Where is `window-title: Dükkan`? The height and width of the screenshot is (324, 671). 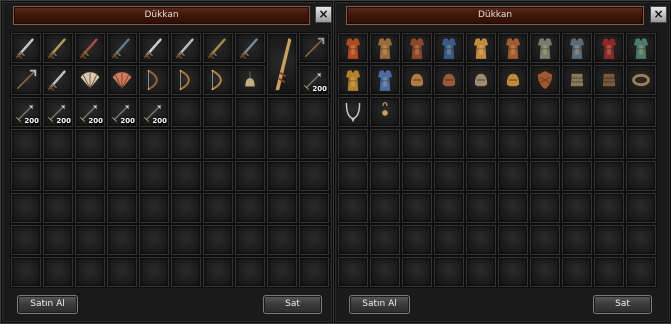 window-title: Dükkan is located at coordinates (495, 15).